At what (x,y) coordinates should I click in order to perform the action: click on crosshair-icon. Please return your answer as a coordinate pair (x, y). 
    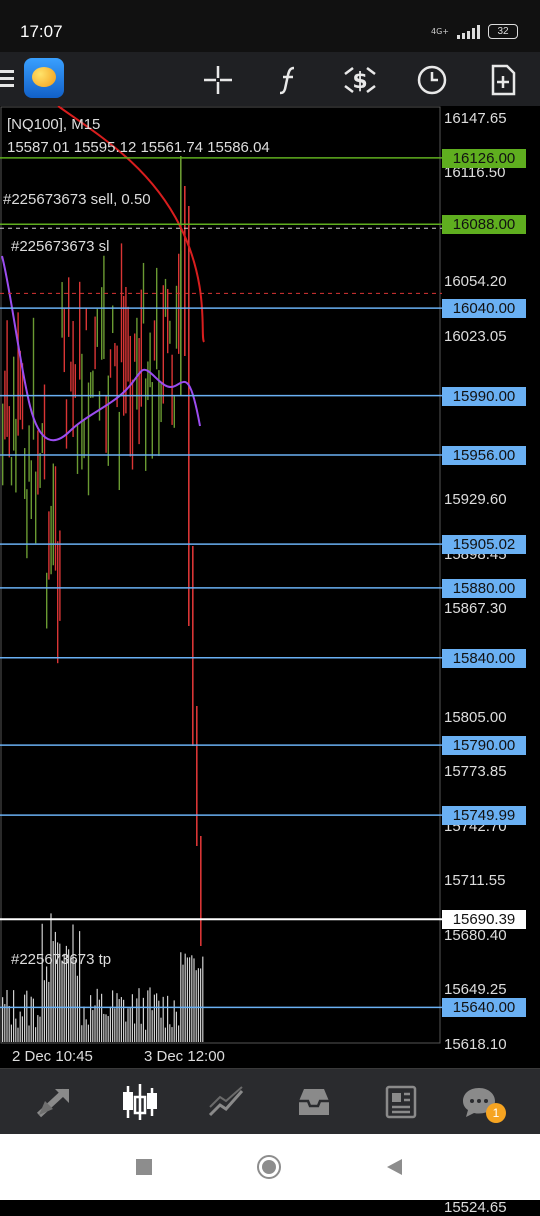
    Looking at the image, I should click on (218, 80).